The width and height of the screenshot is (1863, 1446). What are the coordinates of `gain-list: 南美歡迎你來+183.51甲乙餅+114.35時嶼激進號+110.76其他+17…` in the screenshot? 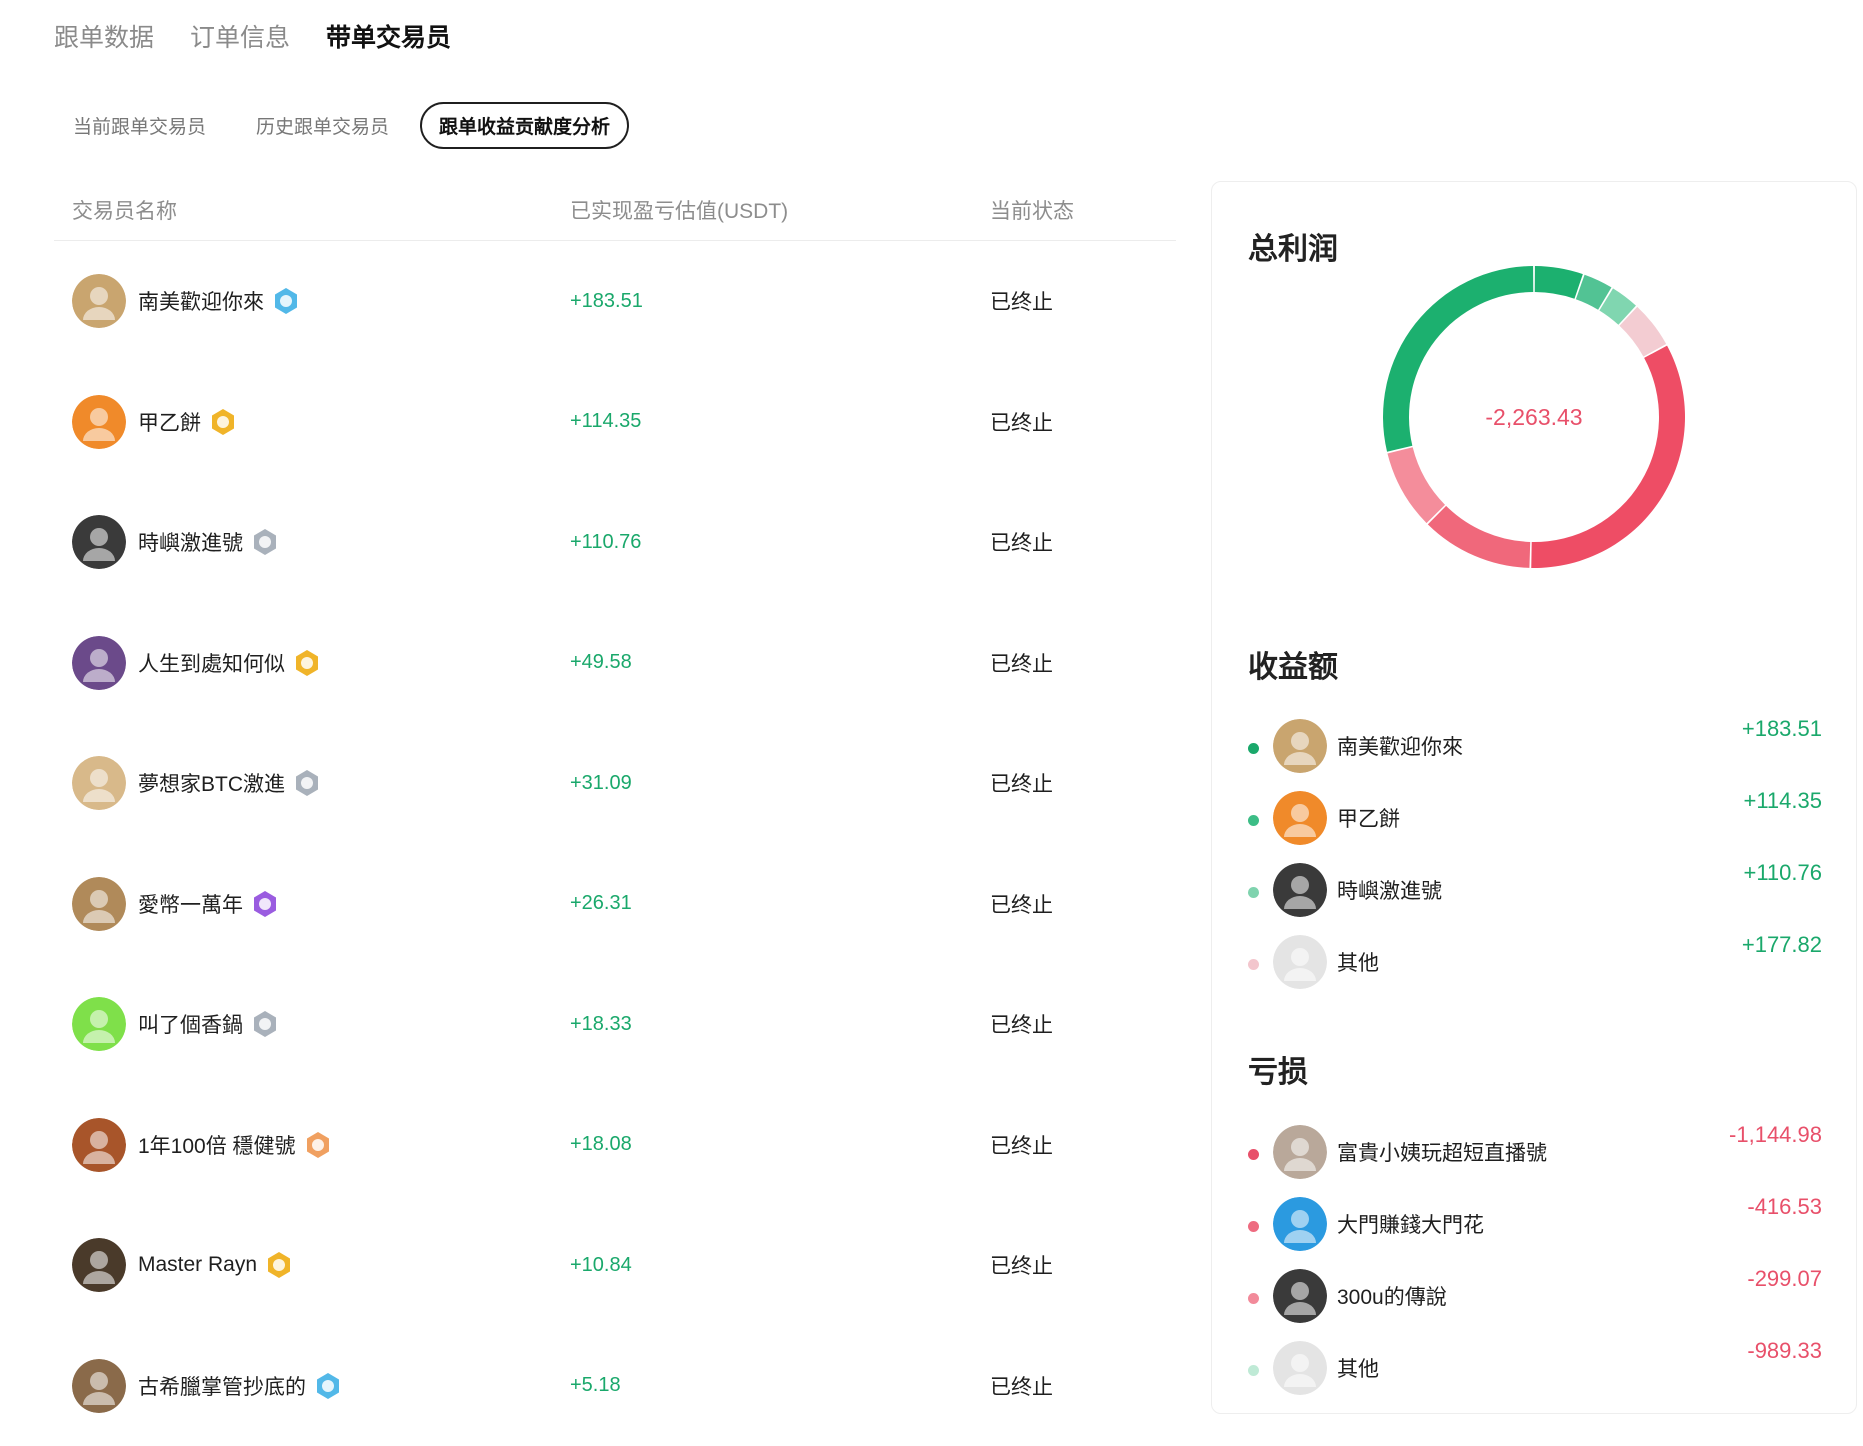 It's located at (1535, 854).